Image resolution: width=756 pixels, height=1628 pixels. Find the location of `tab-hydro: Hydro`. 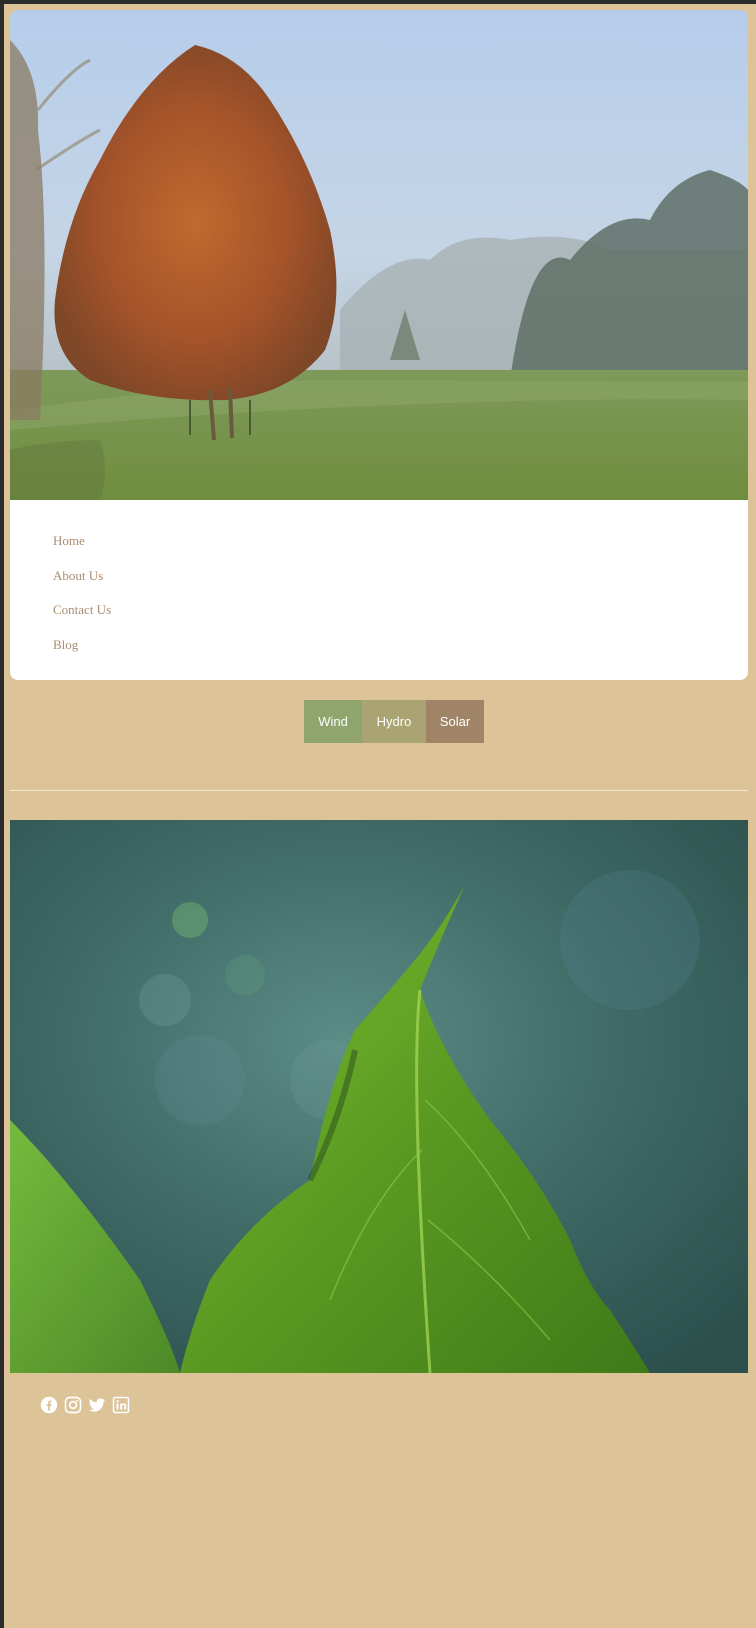

tab-hydro: Hydro is located at coordinates (394, 721).